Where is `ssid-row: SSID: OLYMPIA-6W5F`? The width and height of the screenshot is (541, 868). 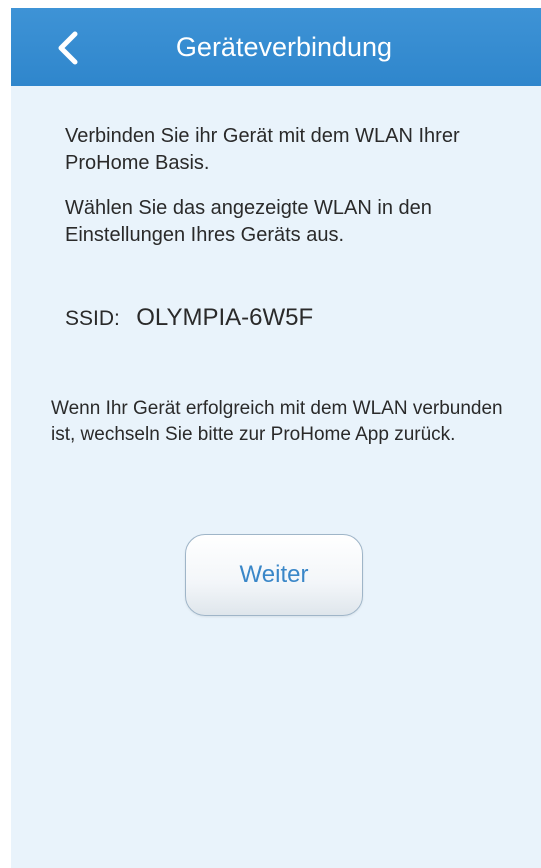
ssid-row: SSID: OLYMPIA-6W5F is located at coordinates (189, 318).